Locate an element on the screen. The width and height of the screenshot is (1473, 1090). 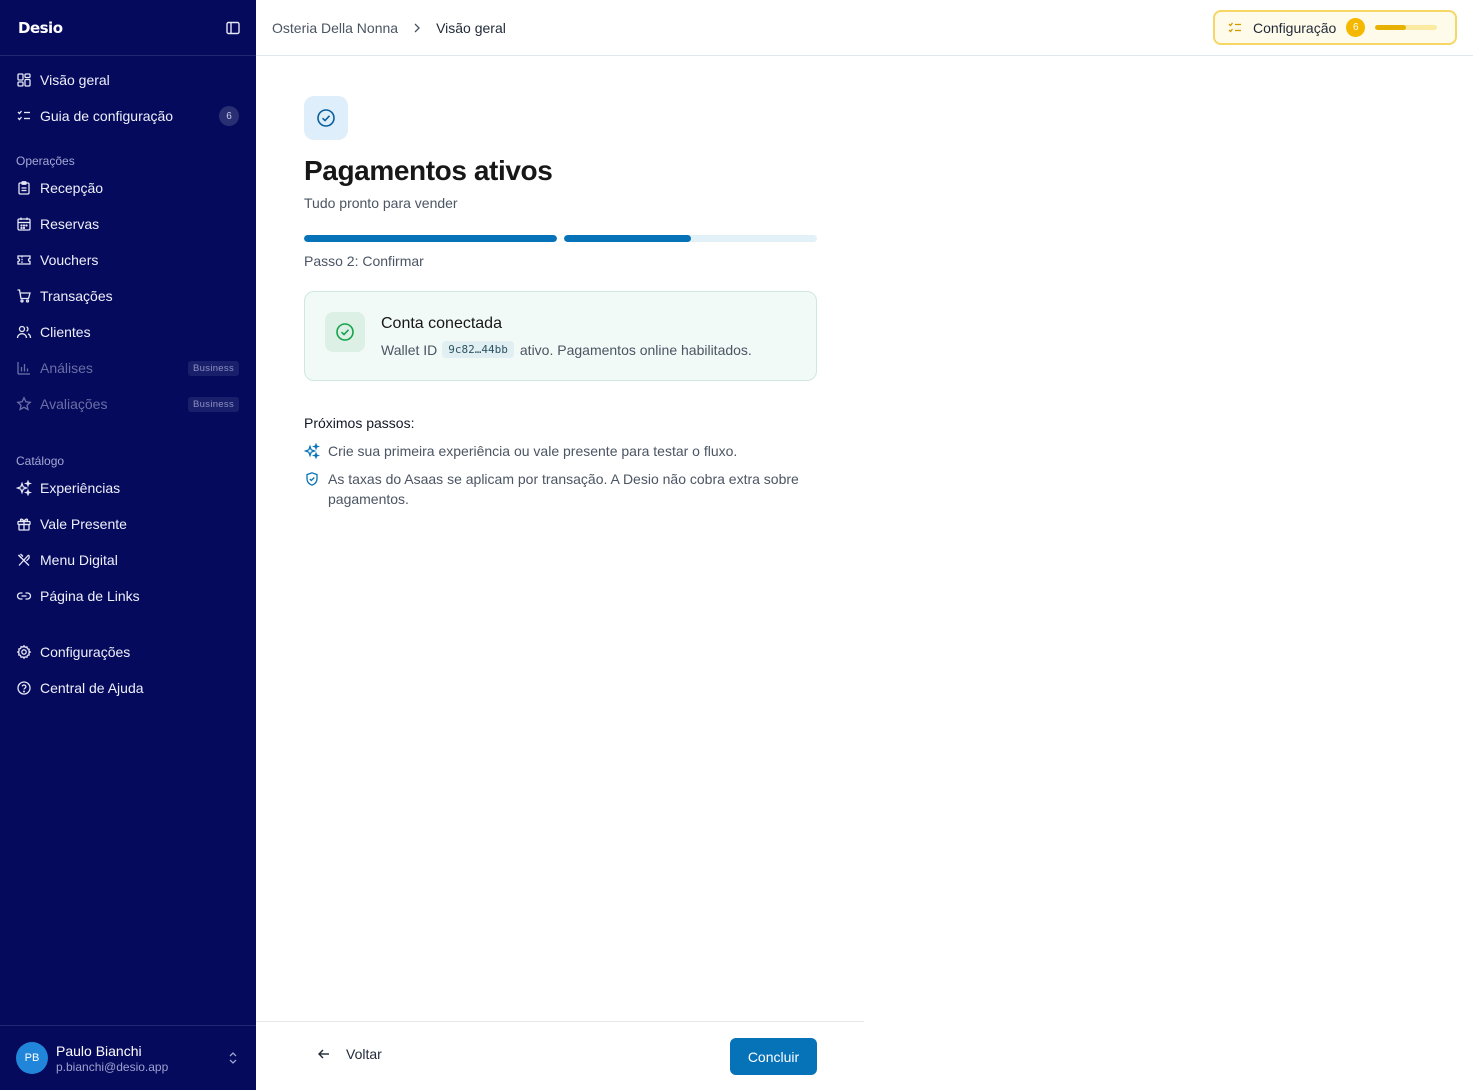
step-2-bar is located at coordinates (690, 238).